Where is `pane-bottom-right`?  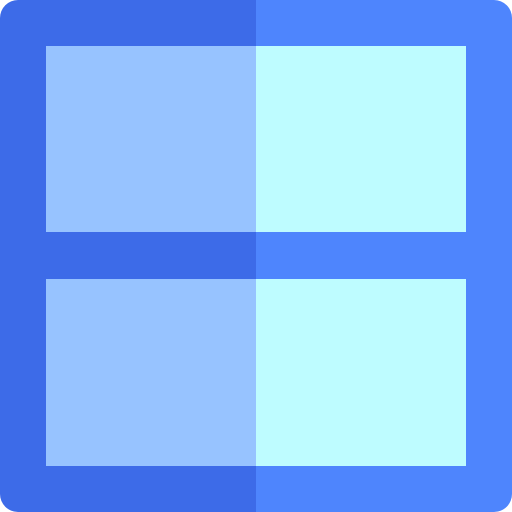
pane-bottom-right is located at coordinates (361, 372).